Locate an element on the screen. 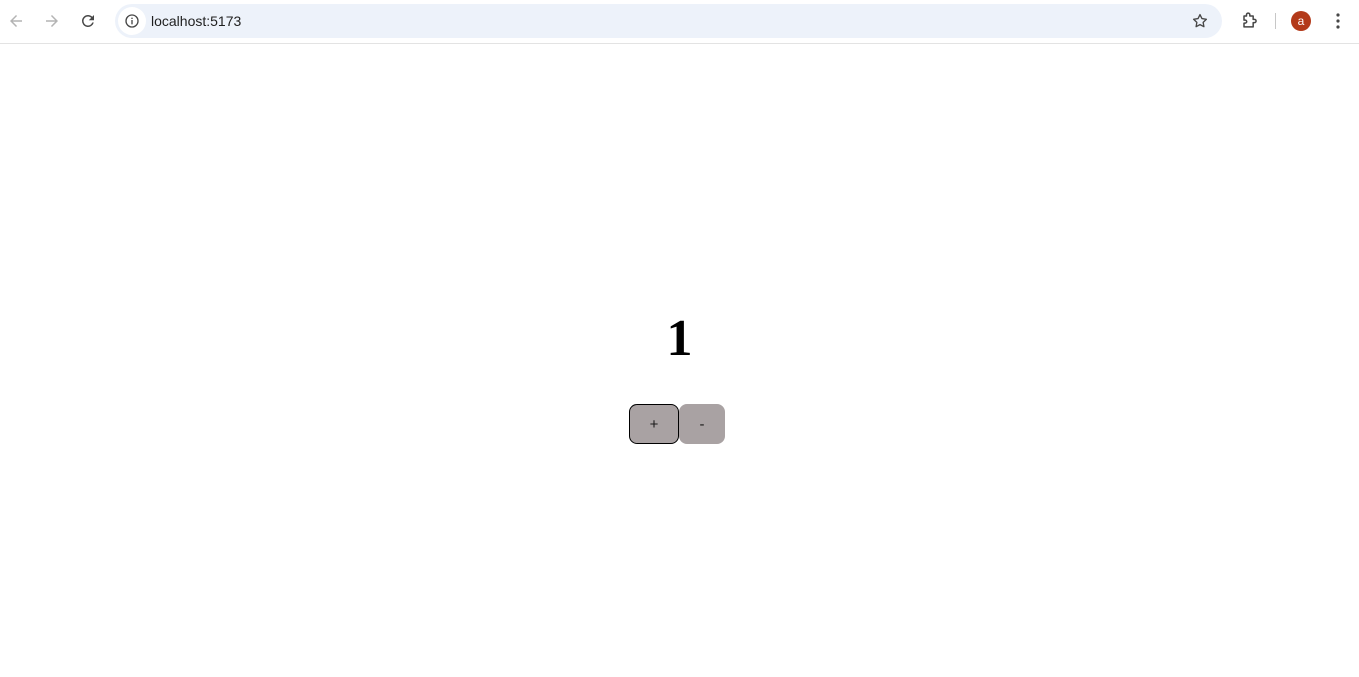 Image resolution: width=1359 pixels, height=677 pixels. reload-button is located at coordinates (88, 21).